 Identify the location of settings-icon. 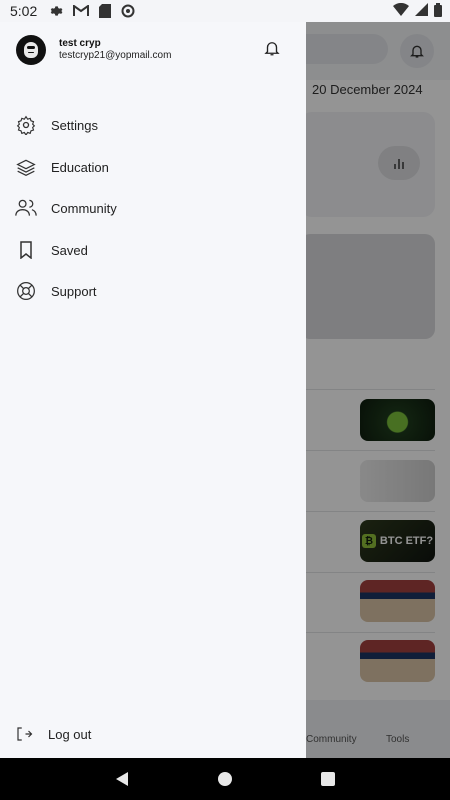
(26, 125).